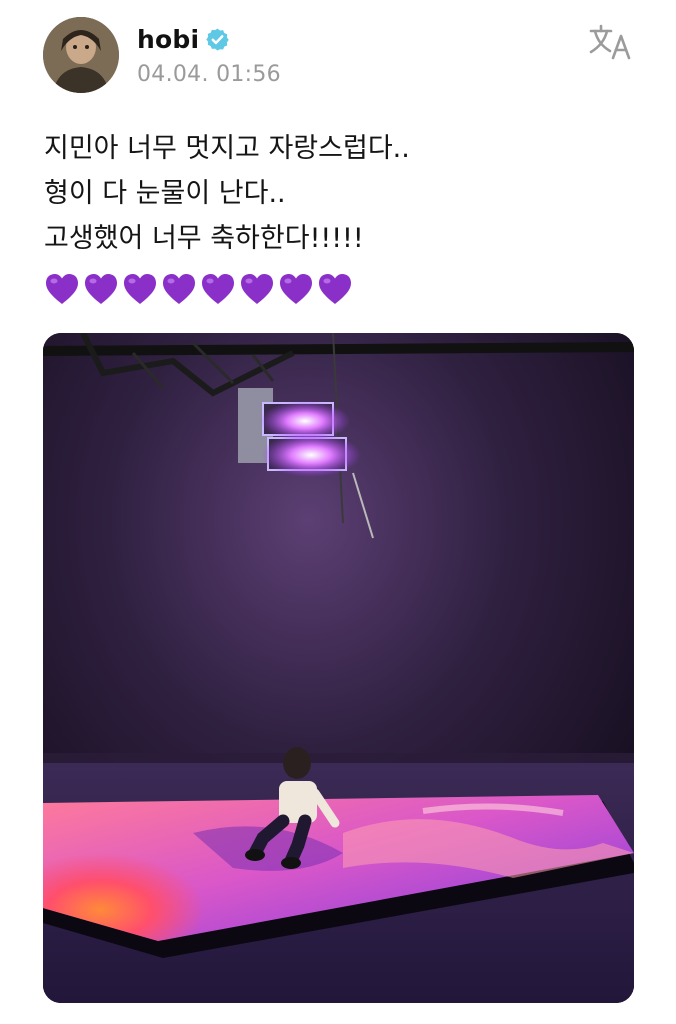 The height and width of the screenshot is (1024, 676). Describe the element at coordinates (165, 193) in the screenshot. I see `post-text-line: 형이 다 눈물이 난다..` at that location.